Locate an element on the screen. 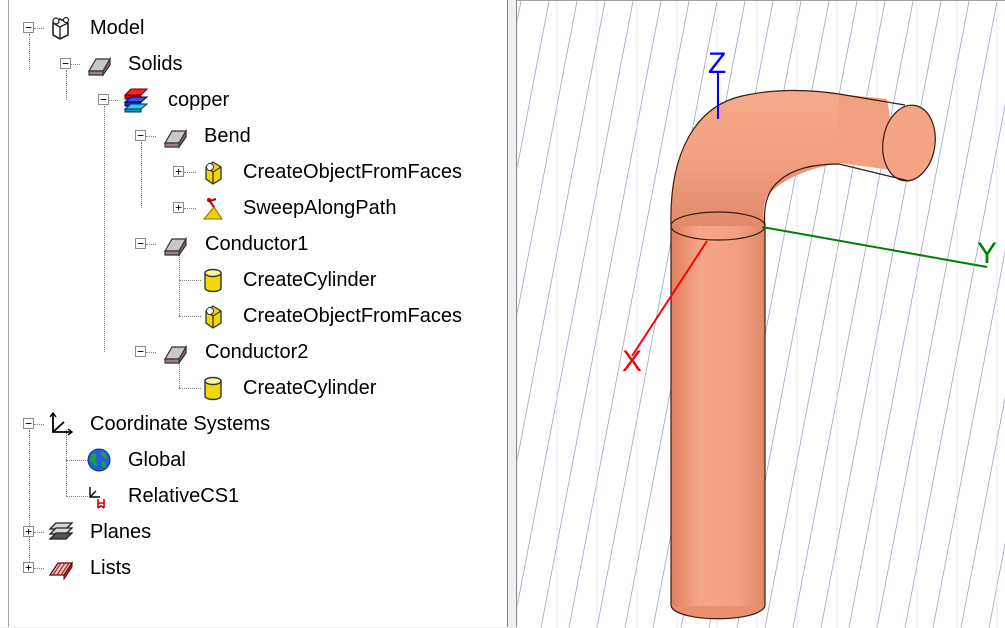 This screenshot has height=628, width=1005. relative-cs-icon is located at coordinates (97, 498).